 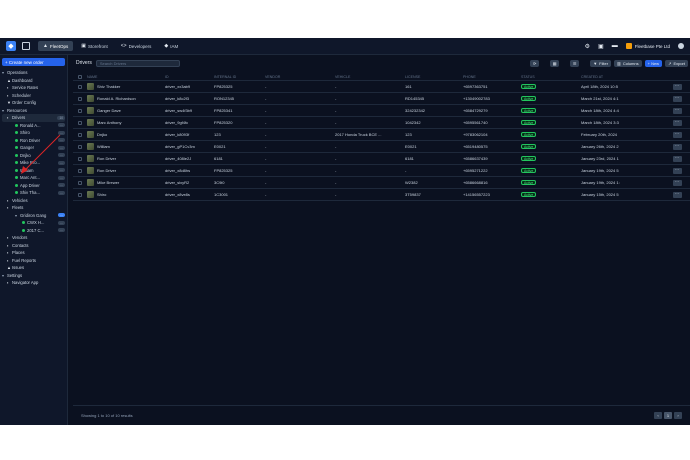 I want to click on cell-name: Marc Anthony, so click(x=126, y=122).